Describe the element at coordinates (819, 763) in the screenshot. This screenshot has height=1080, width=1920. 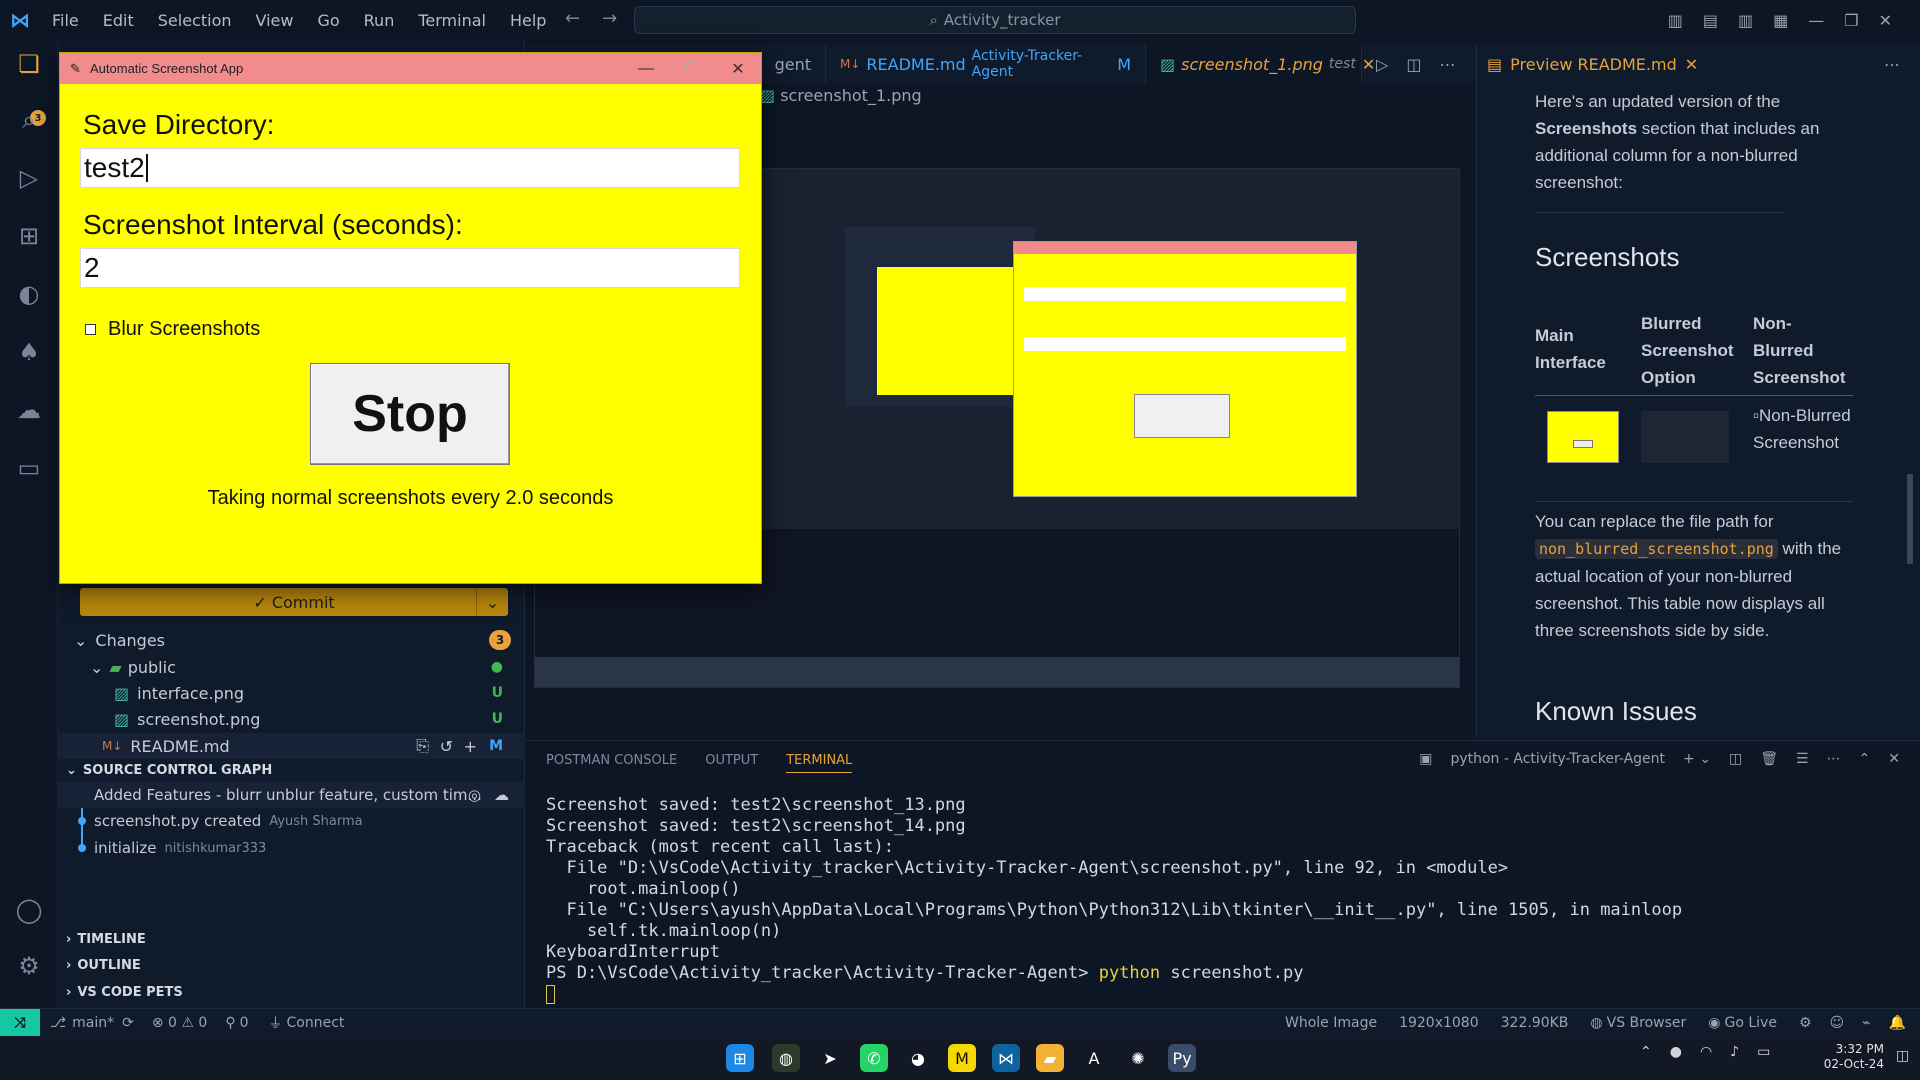
I see `tab-terminal: TERMINAL` at that location.